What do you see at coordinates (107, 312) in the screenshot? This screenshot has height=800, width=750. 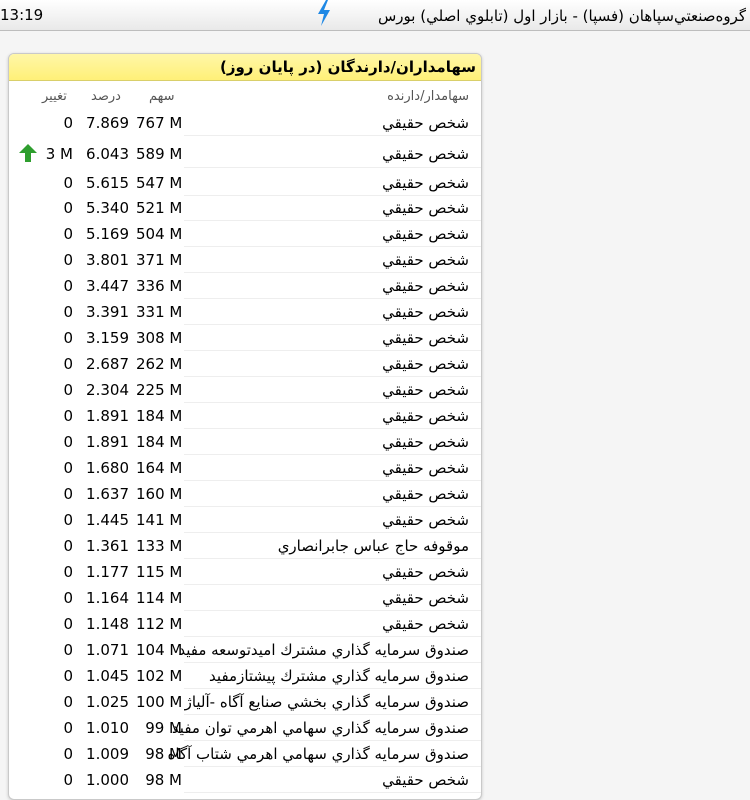 I see `share-percent: 3.391` at bounding box center [107, 312].